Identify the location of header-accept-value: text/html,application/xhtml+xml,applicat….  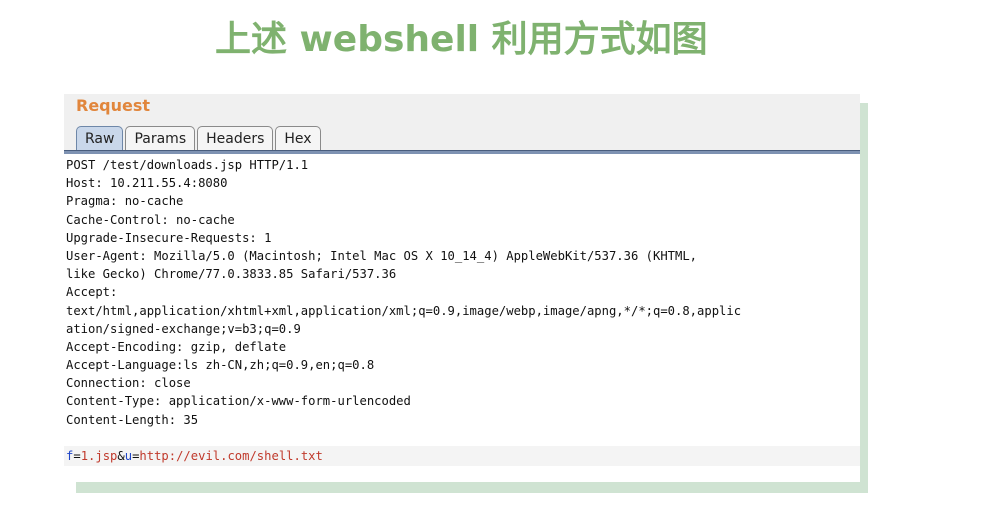
(404, 310).